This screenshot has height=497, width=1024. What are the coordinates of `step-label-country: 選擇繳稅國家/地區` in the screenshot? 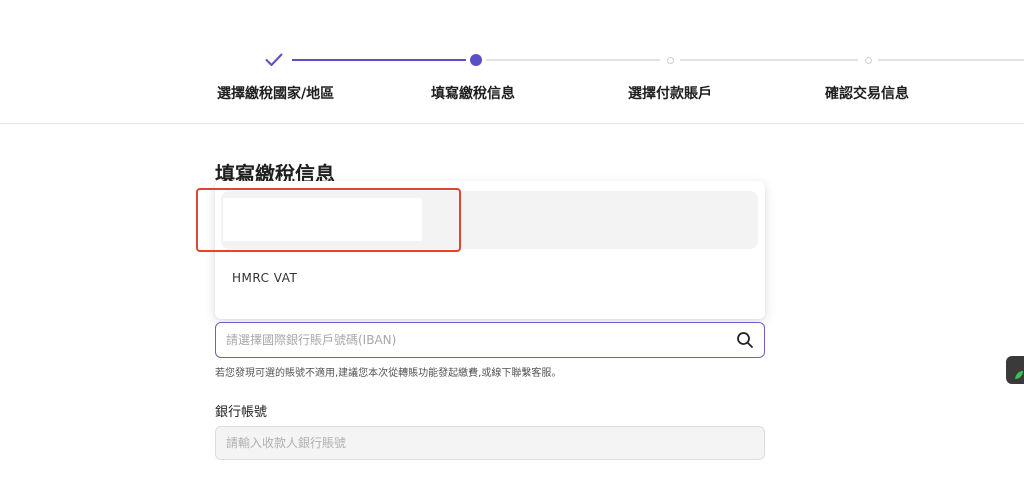 It's located at (276, 94).